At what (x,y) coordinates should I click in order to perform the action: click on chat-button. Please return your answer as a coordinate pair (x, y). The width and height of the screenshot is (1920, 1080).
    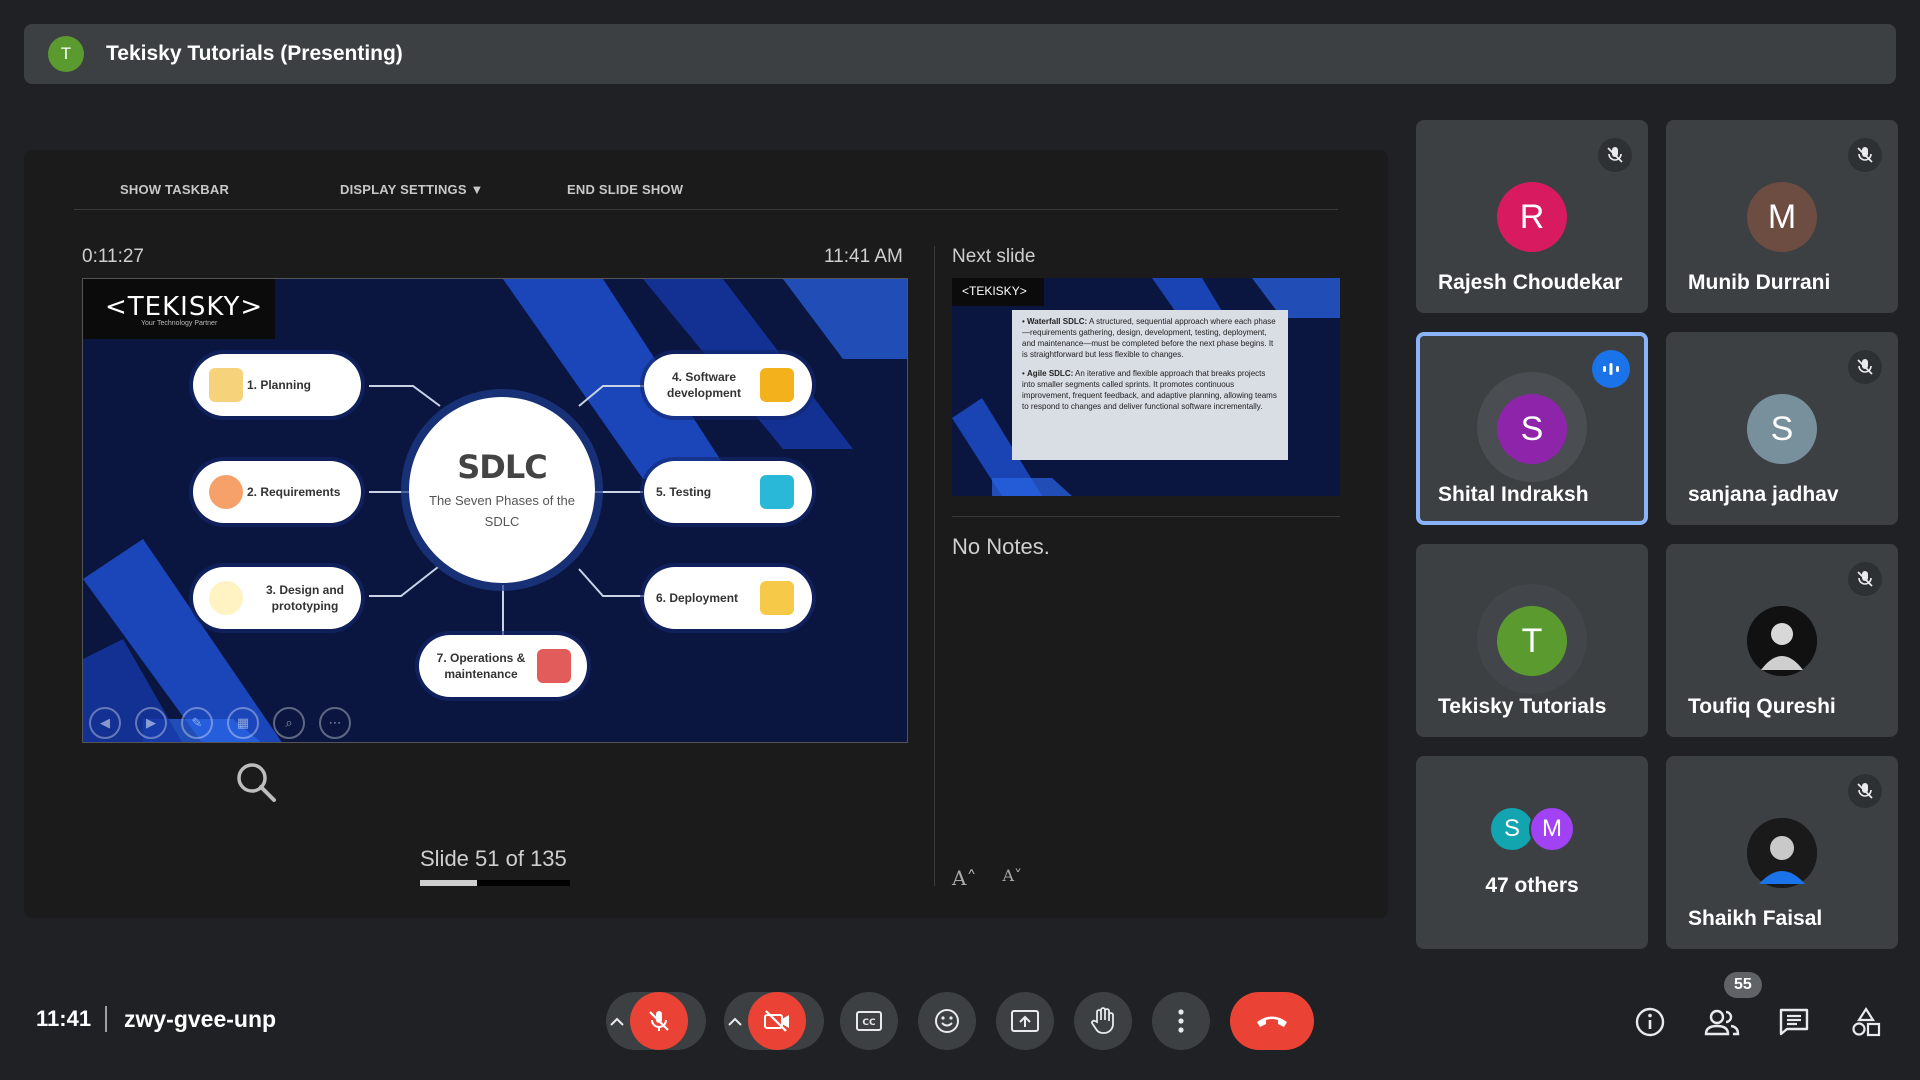
    Looking at the image, I should click on (1794, 1022).